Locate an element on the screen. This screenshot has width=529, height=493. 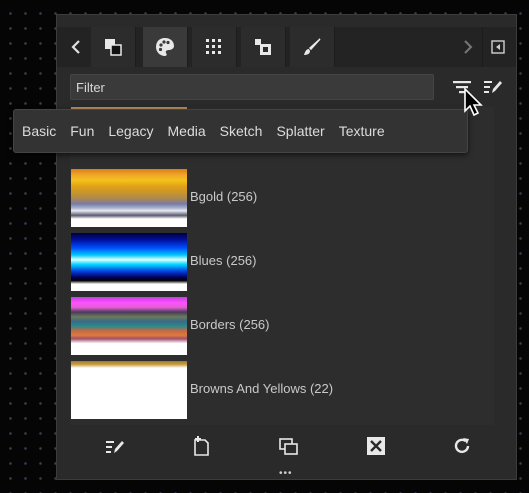
mouse-pointer-icon is located at coordinates (473, 102).